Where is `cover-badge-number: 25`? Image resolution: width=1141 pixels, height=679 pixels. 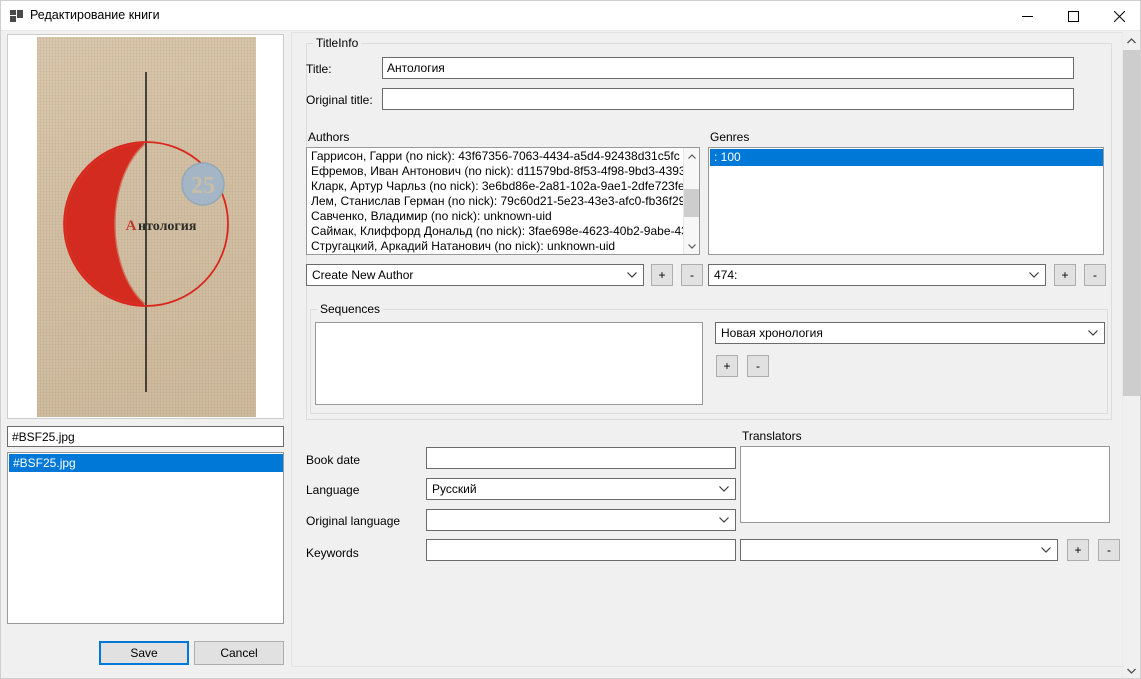 cover-badge-number: 25 is located at coordinates (203, 186).